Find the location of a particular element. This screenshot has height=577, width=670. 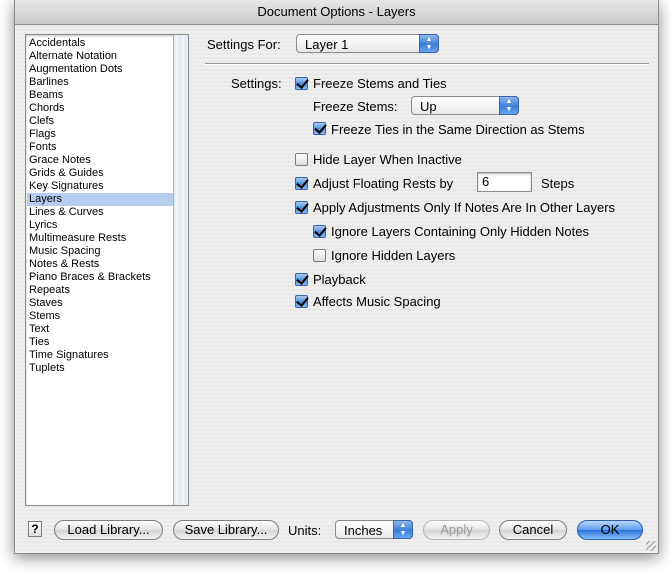

apply-button: Apply is located at coordinates (456, 530).